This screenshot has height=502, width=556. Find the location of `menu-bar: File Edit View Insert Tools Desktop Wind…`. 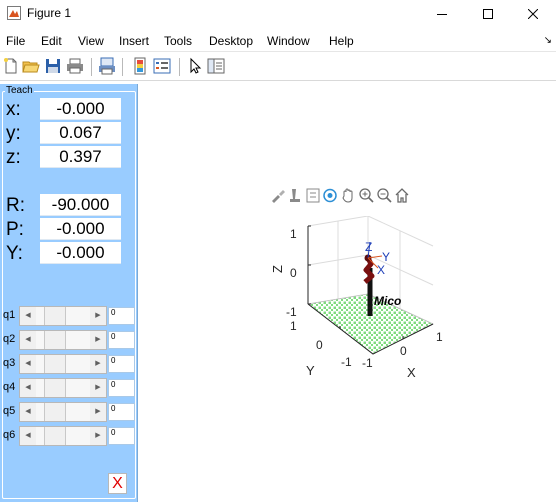

menu-bar: File Edit View Insert Tools Desktop Wind… is located at coordinates (278, 41).